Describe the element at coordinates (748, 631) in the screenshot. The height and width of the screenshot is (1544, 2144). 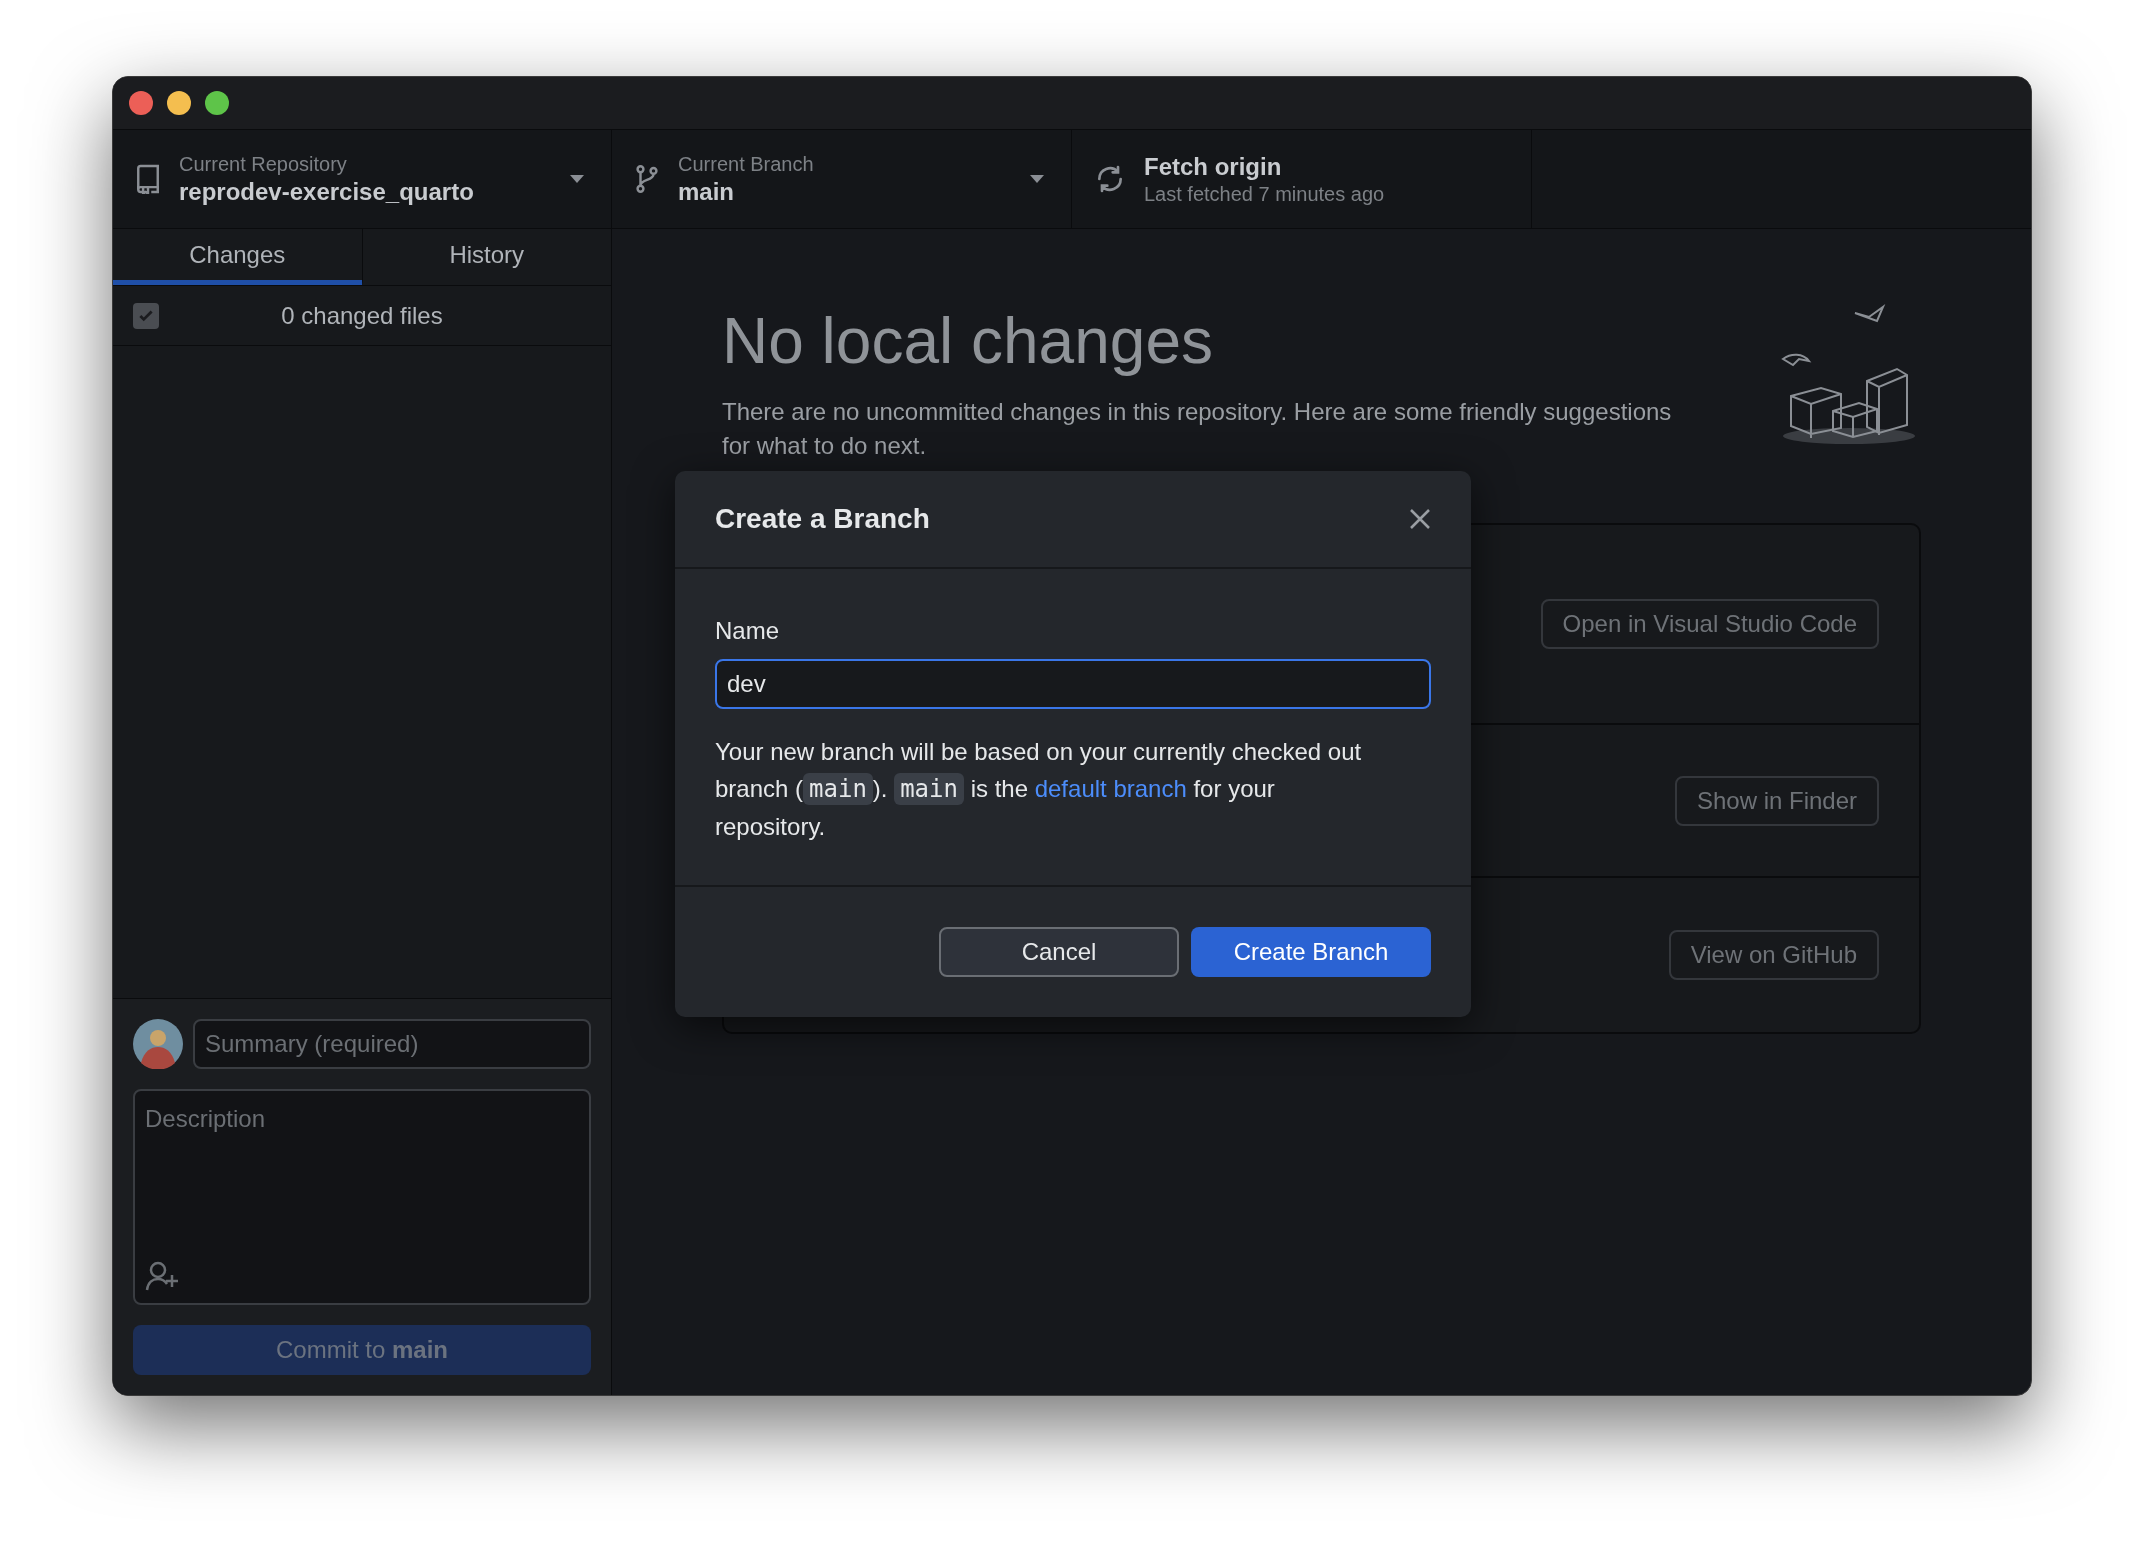
I see `name-label: Name` at that location.